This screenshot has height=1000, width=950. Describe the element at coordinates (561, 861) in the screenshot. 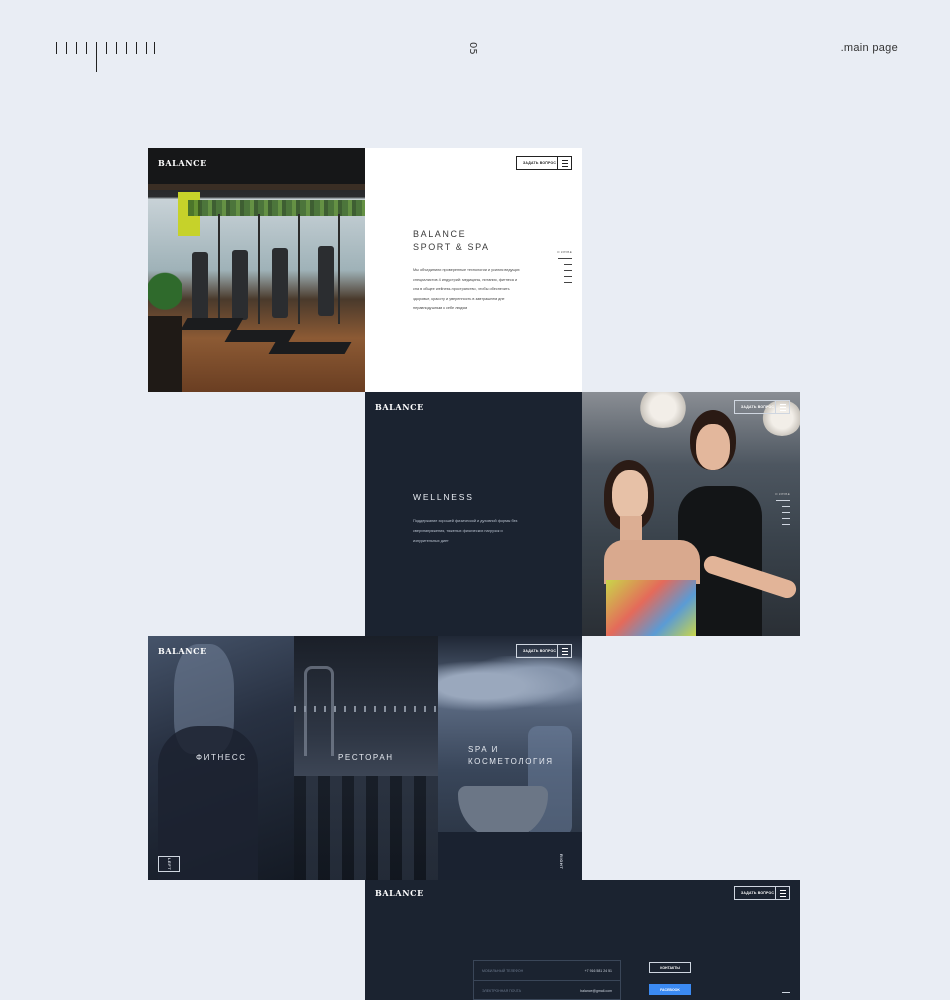

I see `right-label: RIGHT` at that location.